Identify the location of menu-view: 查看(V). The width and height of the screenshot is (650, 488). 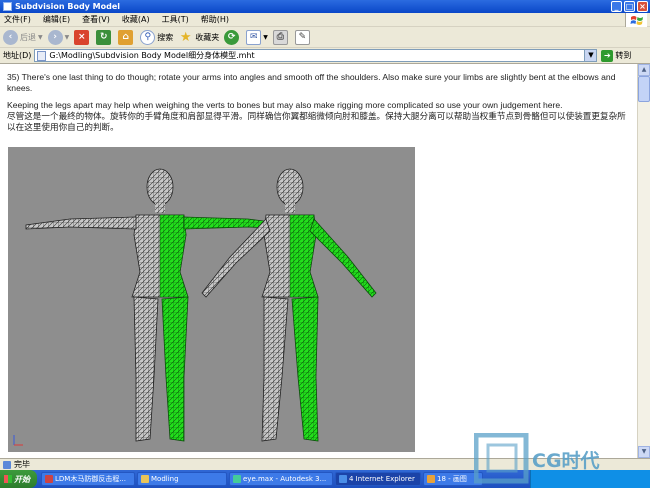
(96, 19).